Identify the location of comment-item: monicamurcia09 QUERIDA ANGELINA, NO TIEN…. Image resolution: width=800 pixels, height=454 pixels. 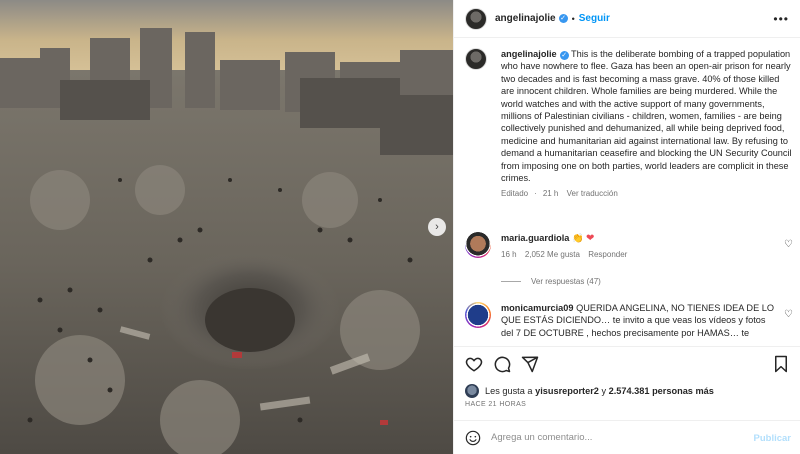
(629, 320).